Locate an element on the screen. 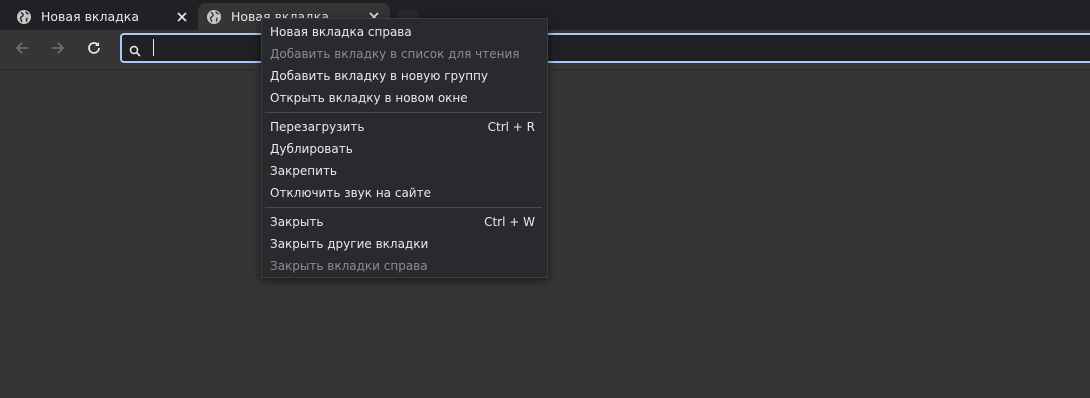 The height and width of the screenshot is (398, 1090). menu-item-close-tabs-right: Закрыть вкладки справа is located at coordinates (404, 266).